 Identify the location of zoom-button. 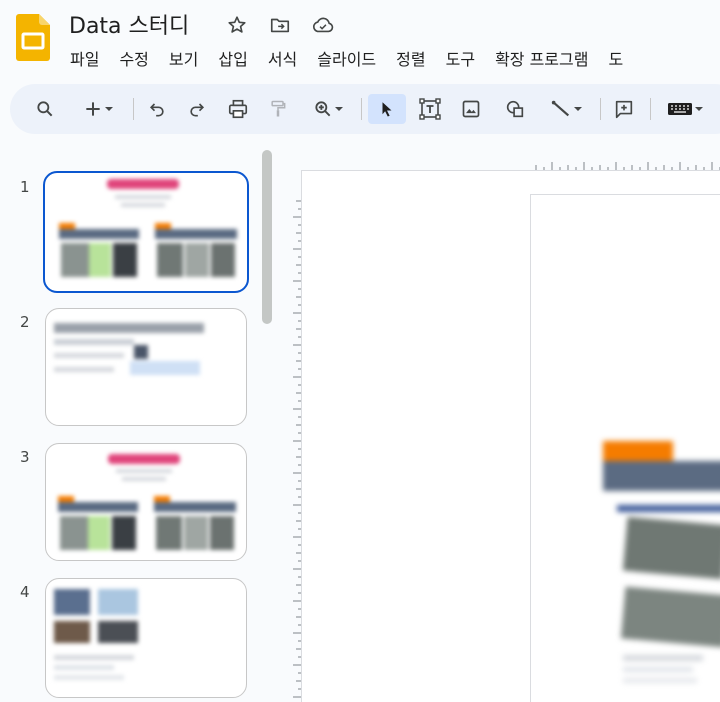
(329, 109).